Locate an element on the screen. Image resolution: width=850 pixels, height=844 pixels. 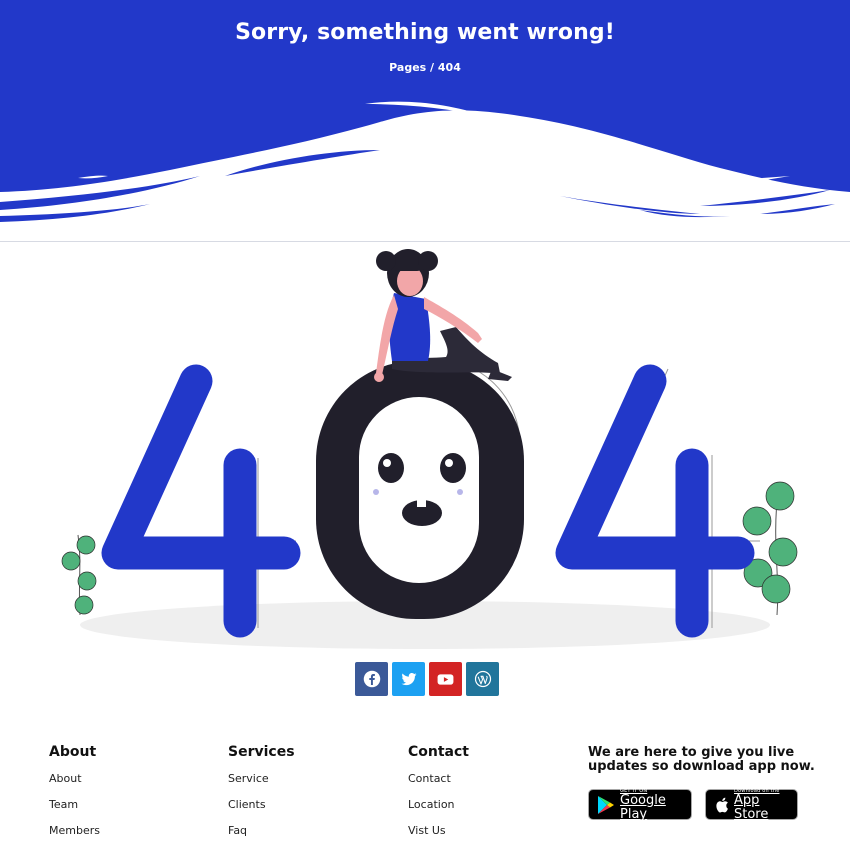
footer-heading-about: About is located at coordinates (73, 752).